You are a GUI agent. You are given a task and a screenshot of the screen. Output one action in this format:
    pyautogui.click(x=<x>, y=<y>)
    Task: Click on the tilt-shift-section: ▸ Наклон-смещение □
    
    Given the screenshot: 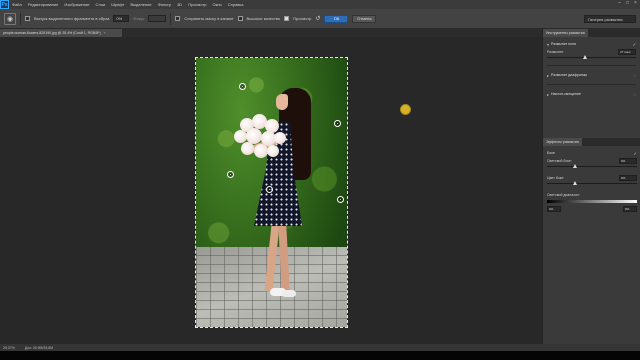 What is the action you would take?
    pyautogui.click(x=591, y=94)
    